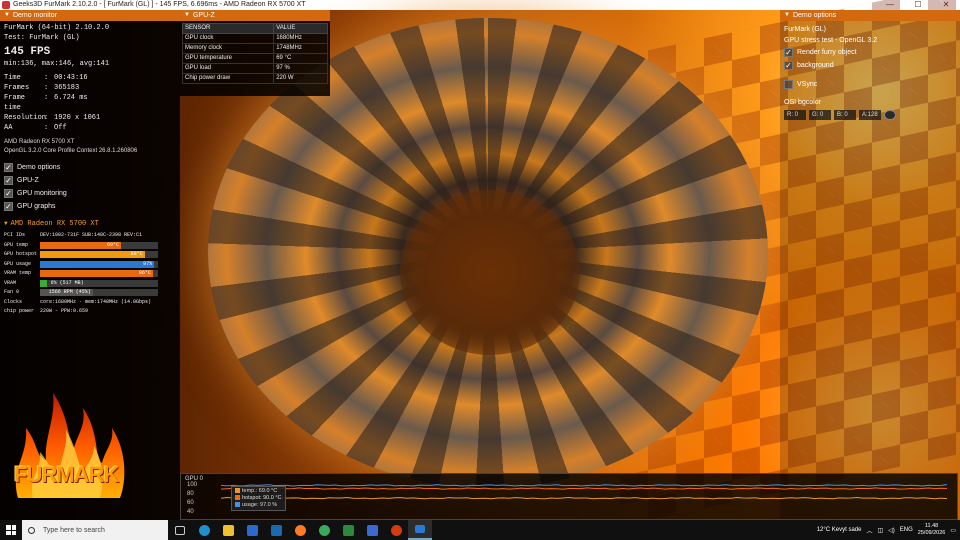 This screenshot has height=540, width=960. What do you see at coordinates (953, 530) in the screenshot?
I see `notifications-icon: ▭` at bounding box center [953, 530].